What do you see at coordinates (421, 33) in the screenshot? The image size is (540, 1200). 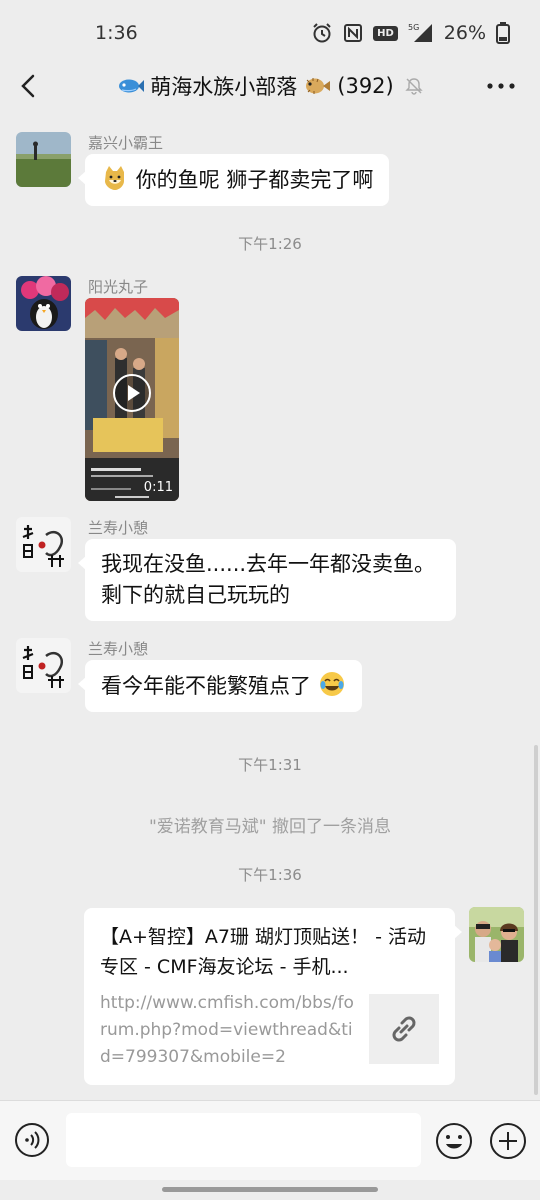 I see `signal-icon: 5G` at bounding box center [421, 33].